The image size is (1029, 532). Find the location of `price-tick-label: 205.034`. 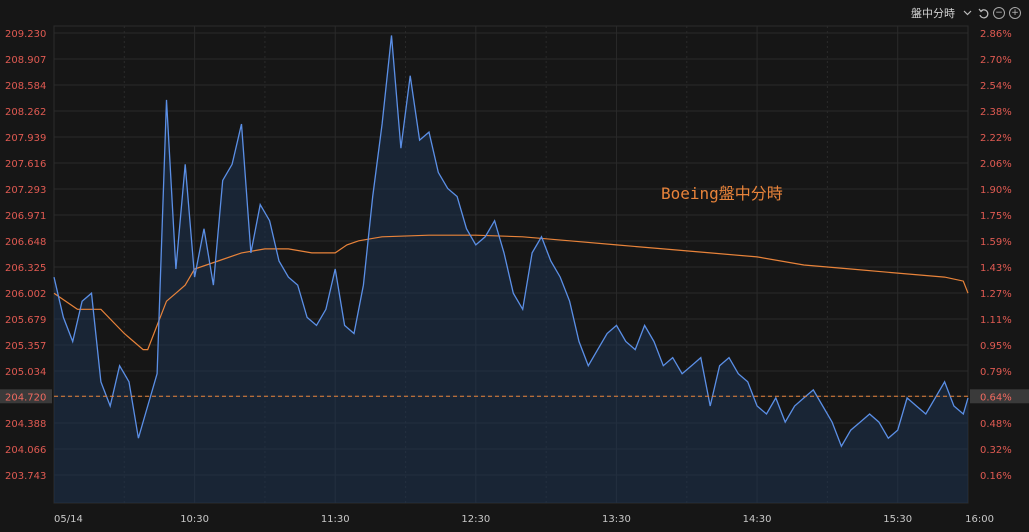

price-tick-label: 205.034 is located at coordinates (25, 372).